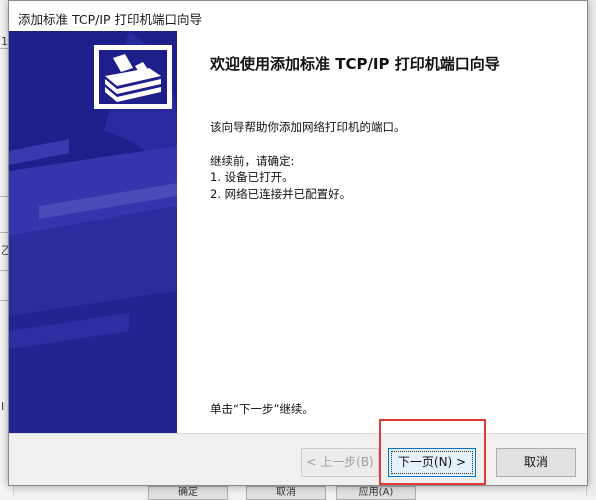 This screenshot has width=596, height=500. Describe the element at coordinates (188, 493) in the screenshot. I see `background-ok-button: 确定` at that location.